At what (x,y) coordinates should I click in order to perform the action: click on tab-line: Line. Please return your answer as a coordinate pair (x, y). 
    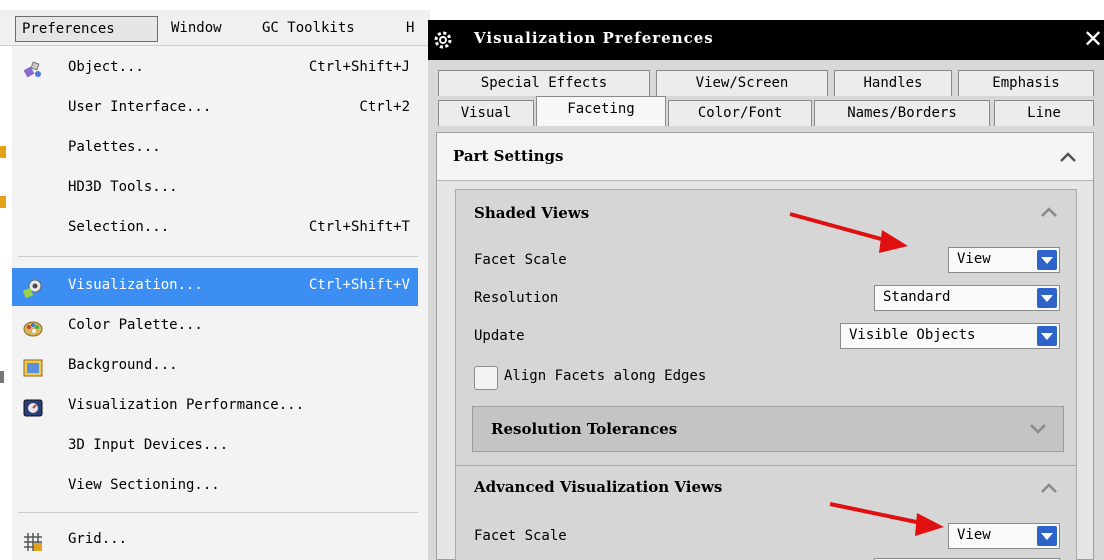
    Looking at the image, I should click on (1044, 113).